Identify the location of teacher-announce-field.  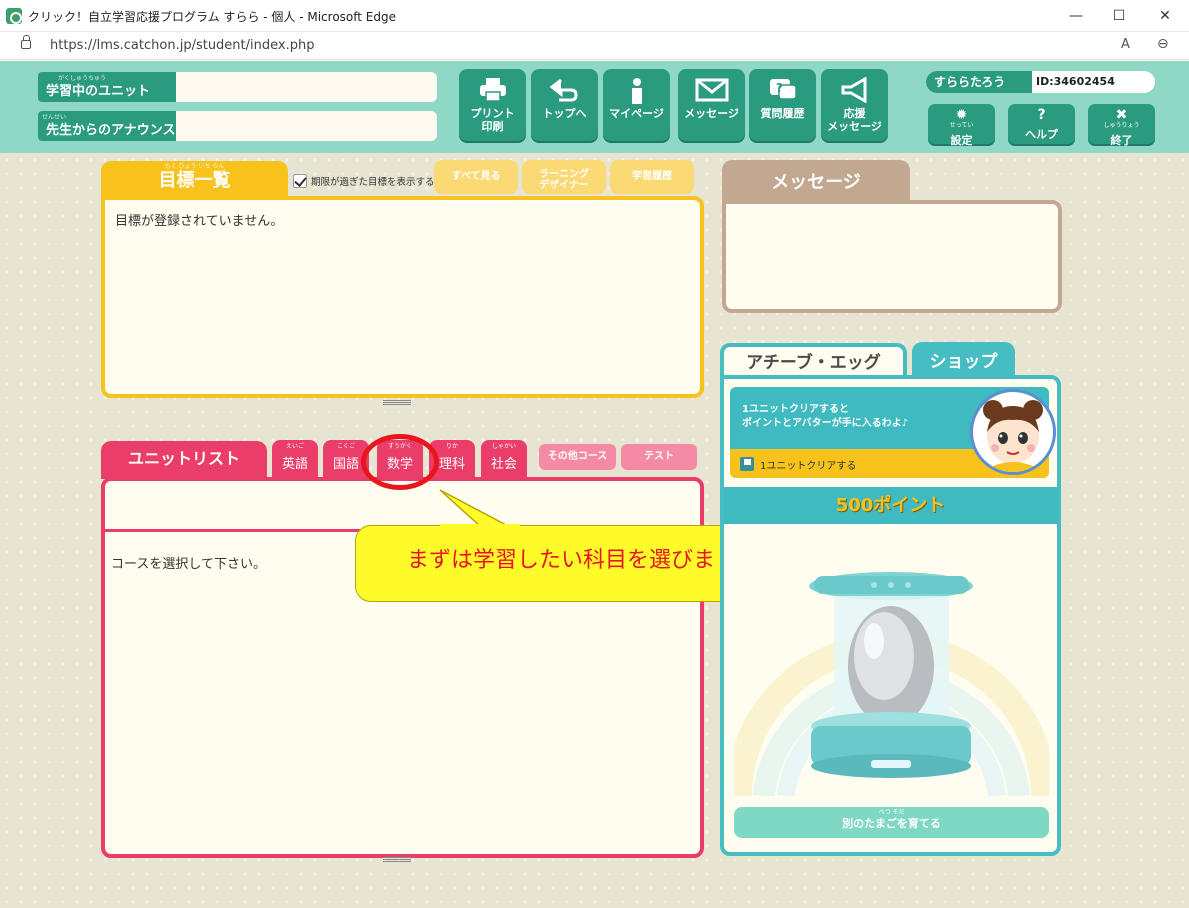
(306, 126).